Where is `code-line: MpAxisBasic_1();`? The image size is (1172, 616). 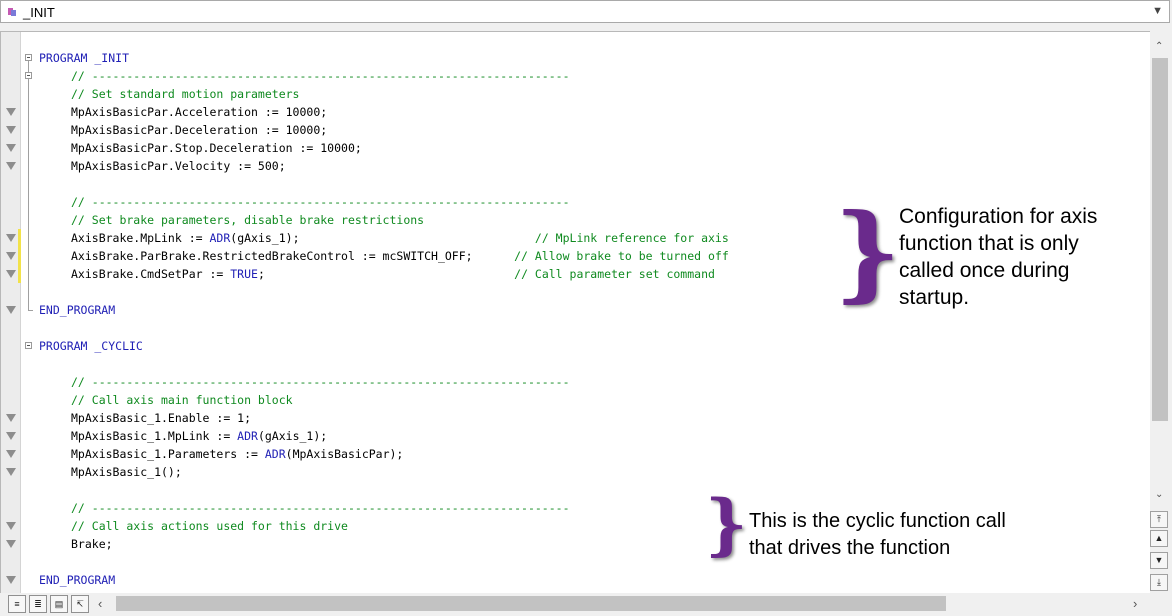 code-line: MpAxisBasic_1(); is located at coordinates (126, 472).